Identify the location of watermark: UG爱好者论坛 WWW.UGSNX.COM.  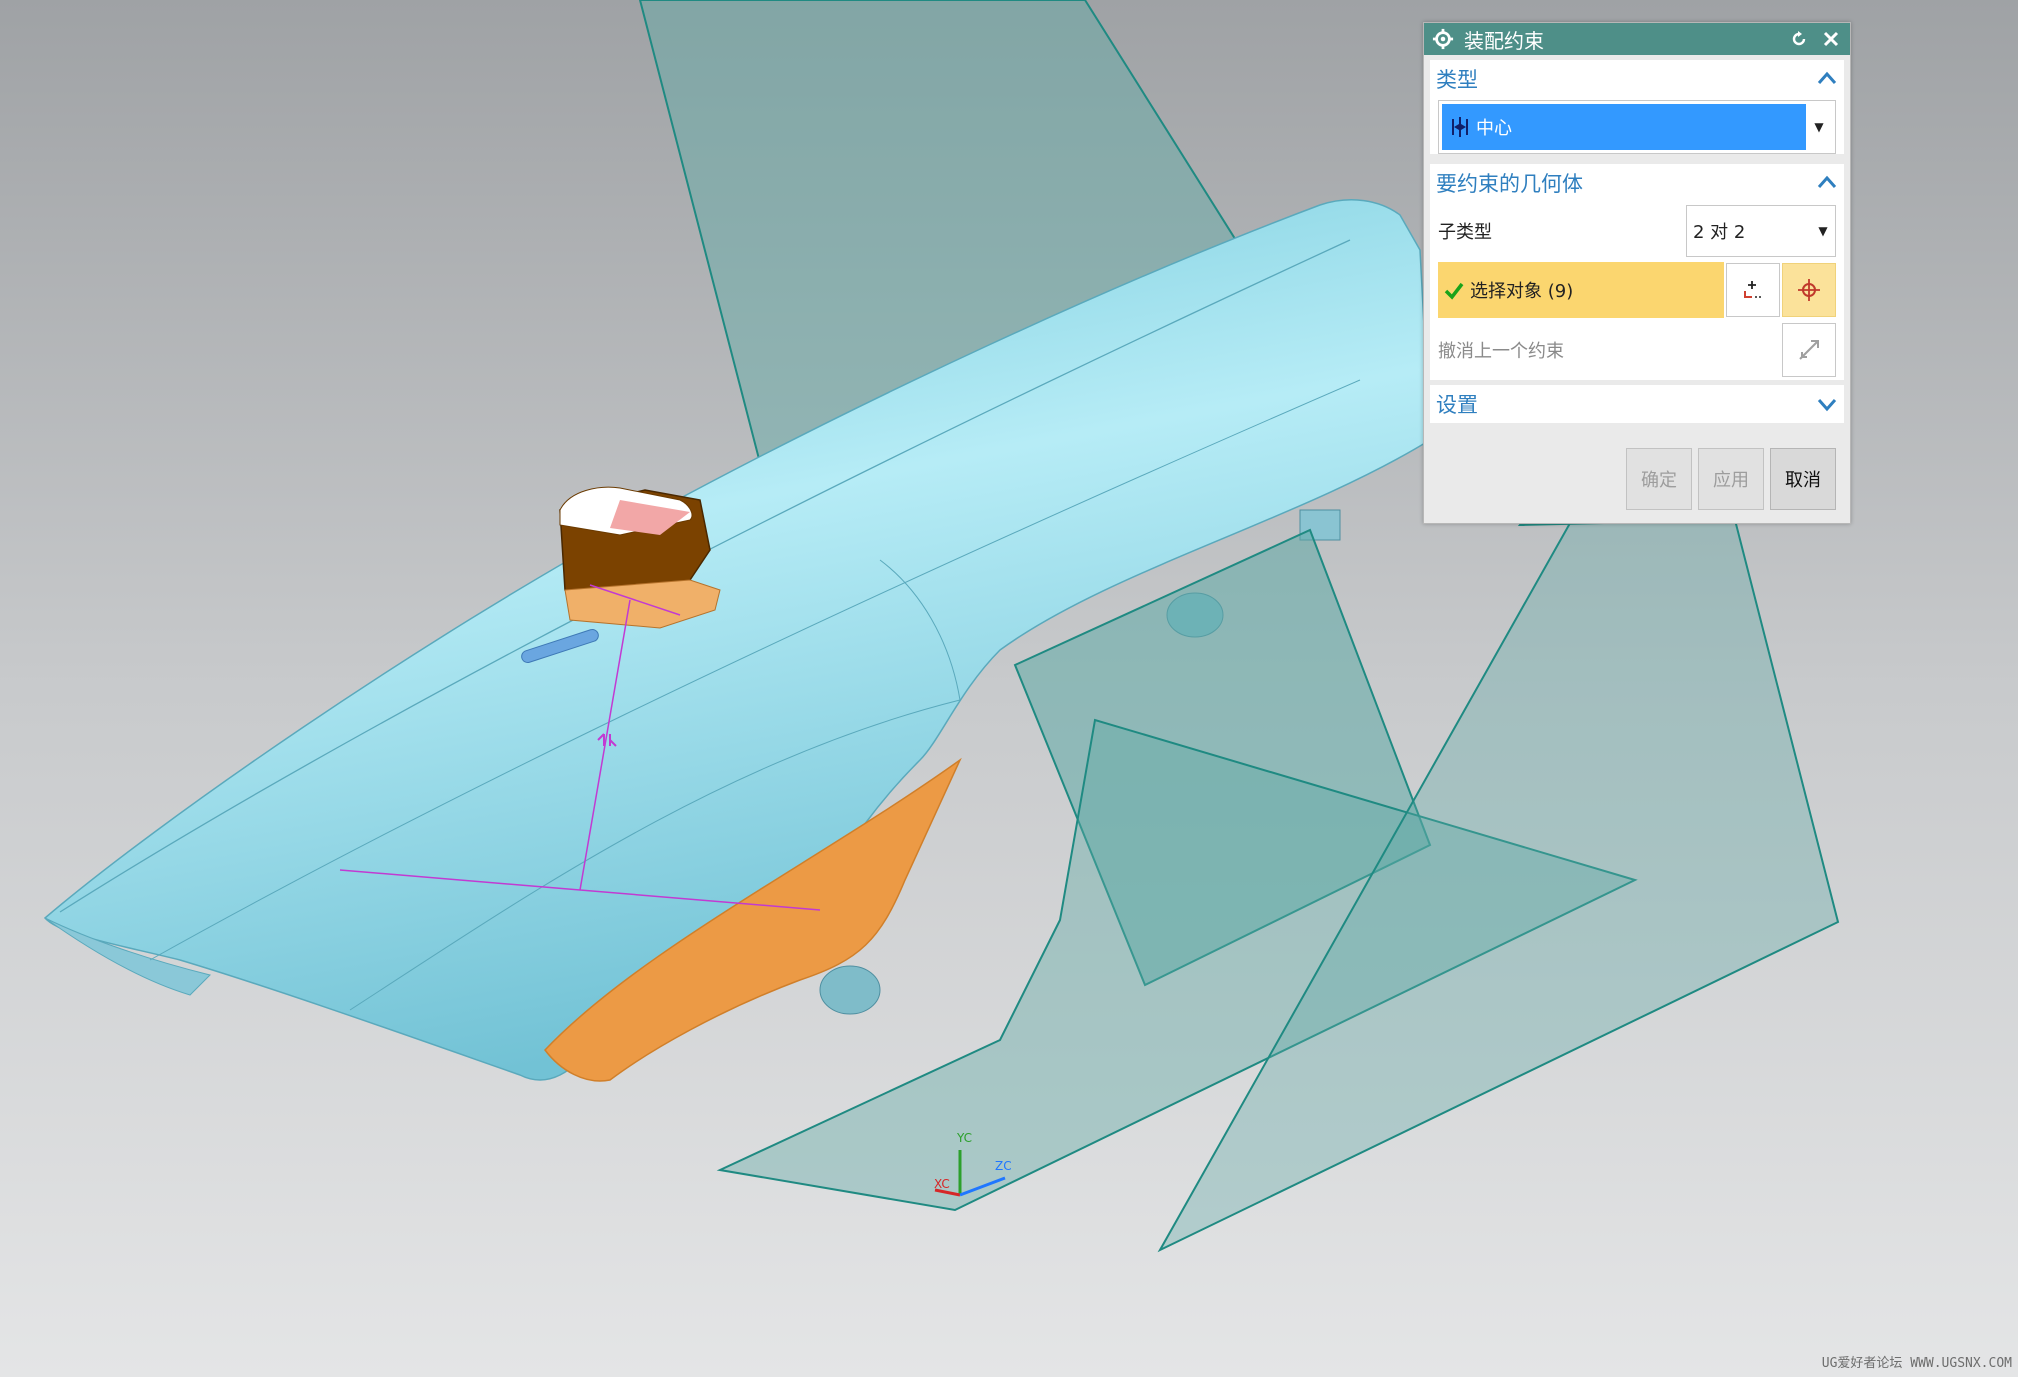
(1916, 1363).